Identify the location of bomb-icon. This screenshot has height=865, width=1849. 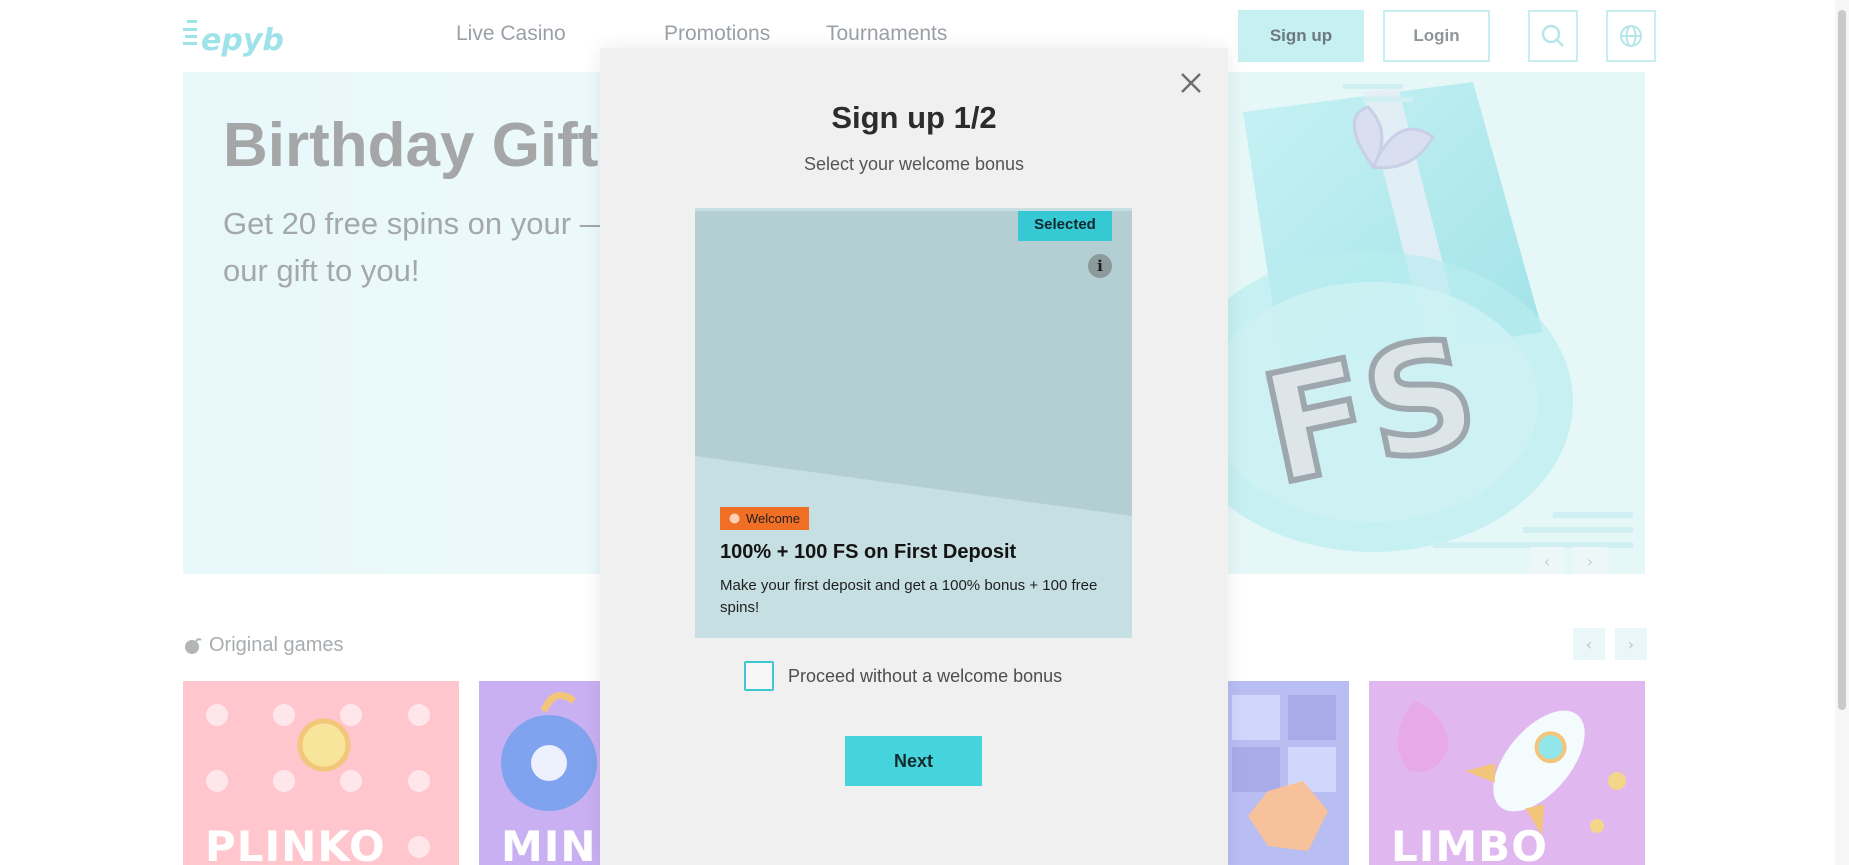
(193, 645).